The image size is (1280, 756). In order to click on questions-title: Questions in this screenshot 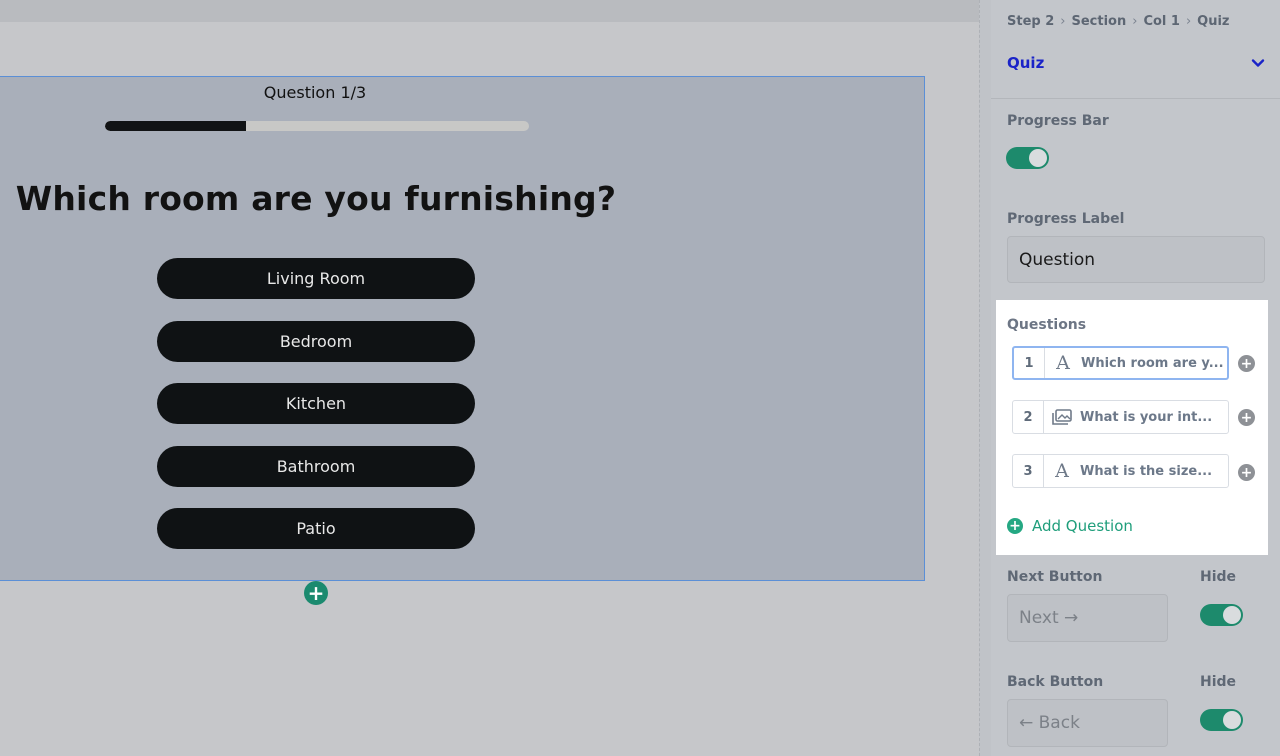, I will do `click(1047, 325)`.